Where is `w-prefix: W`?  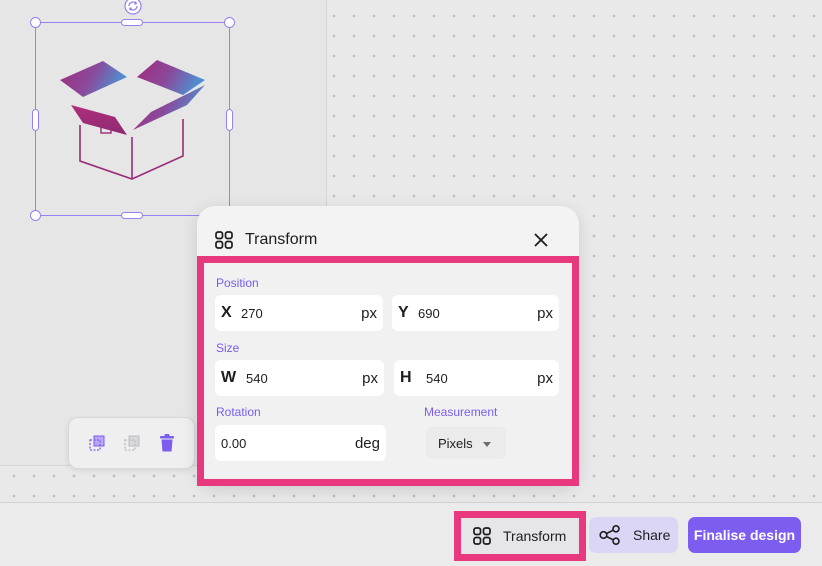
w-prefix: W is located at coordinates (229, 377).